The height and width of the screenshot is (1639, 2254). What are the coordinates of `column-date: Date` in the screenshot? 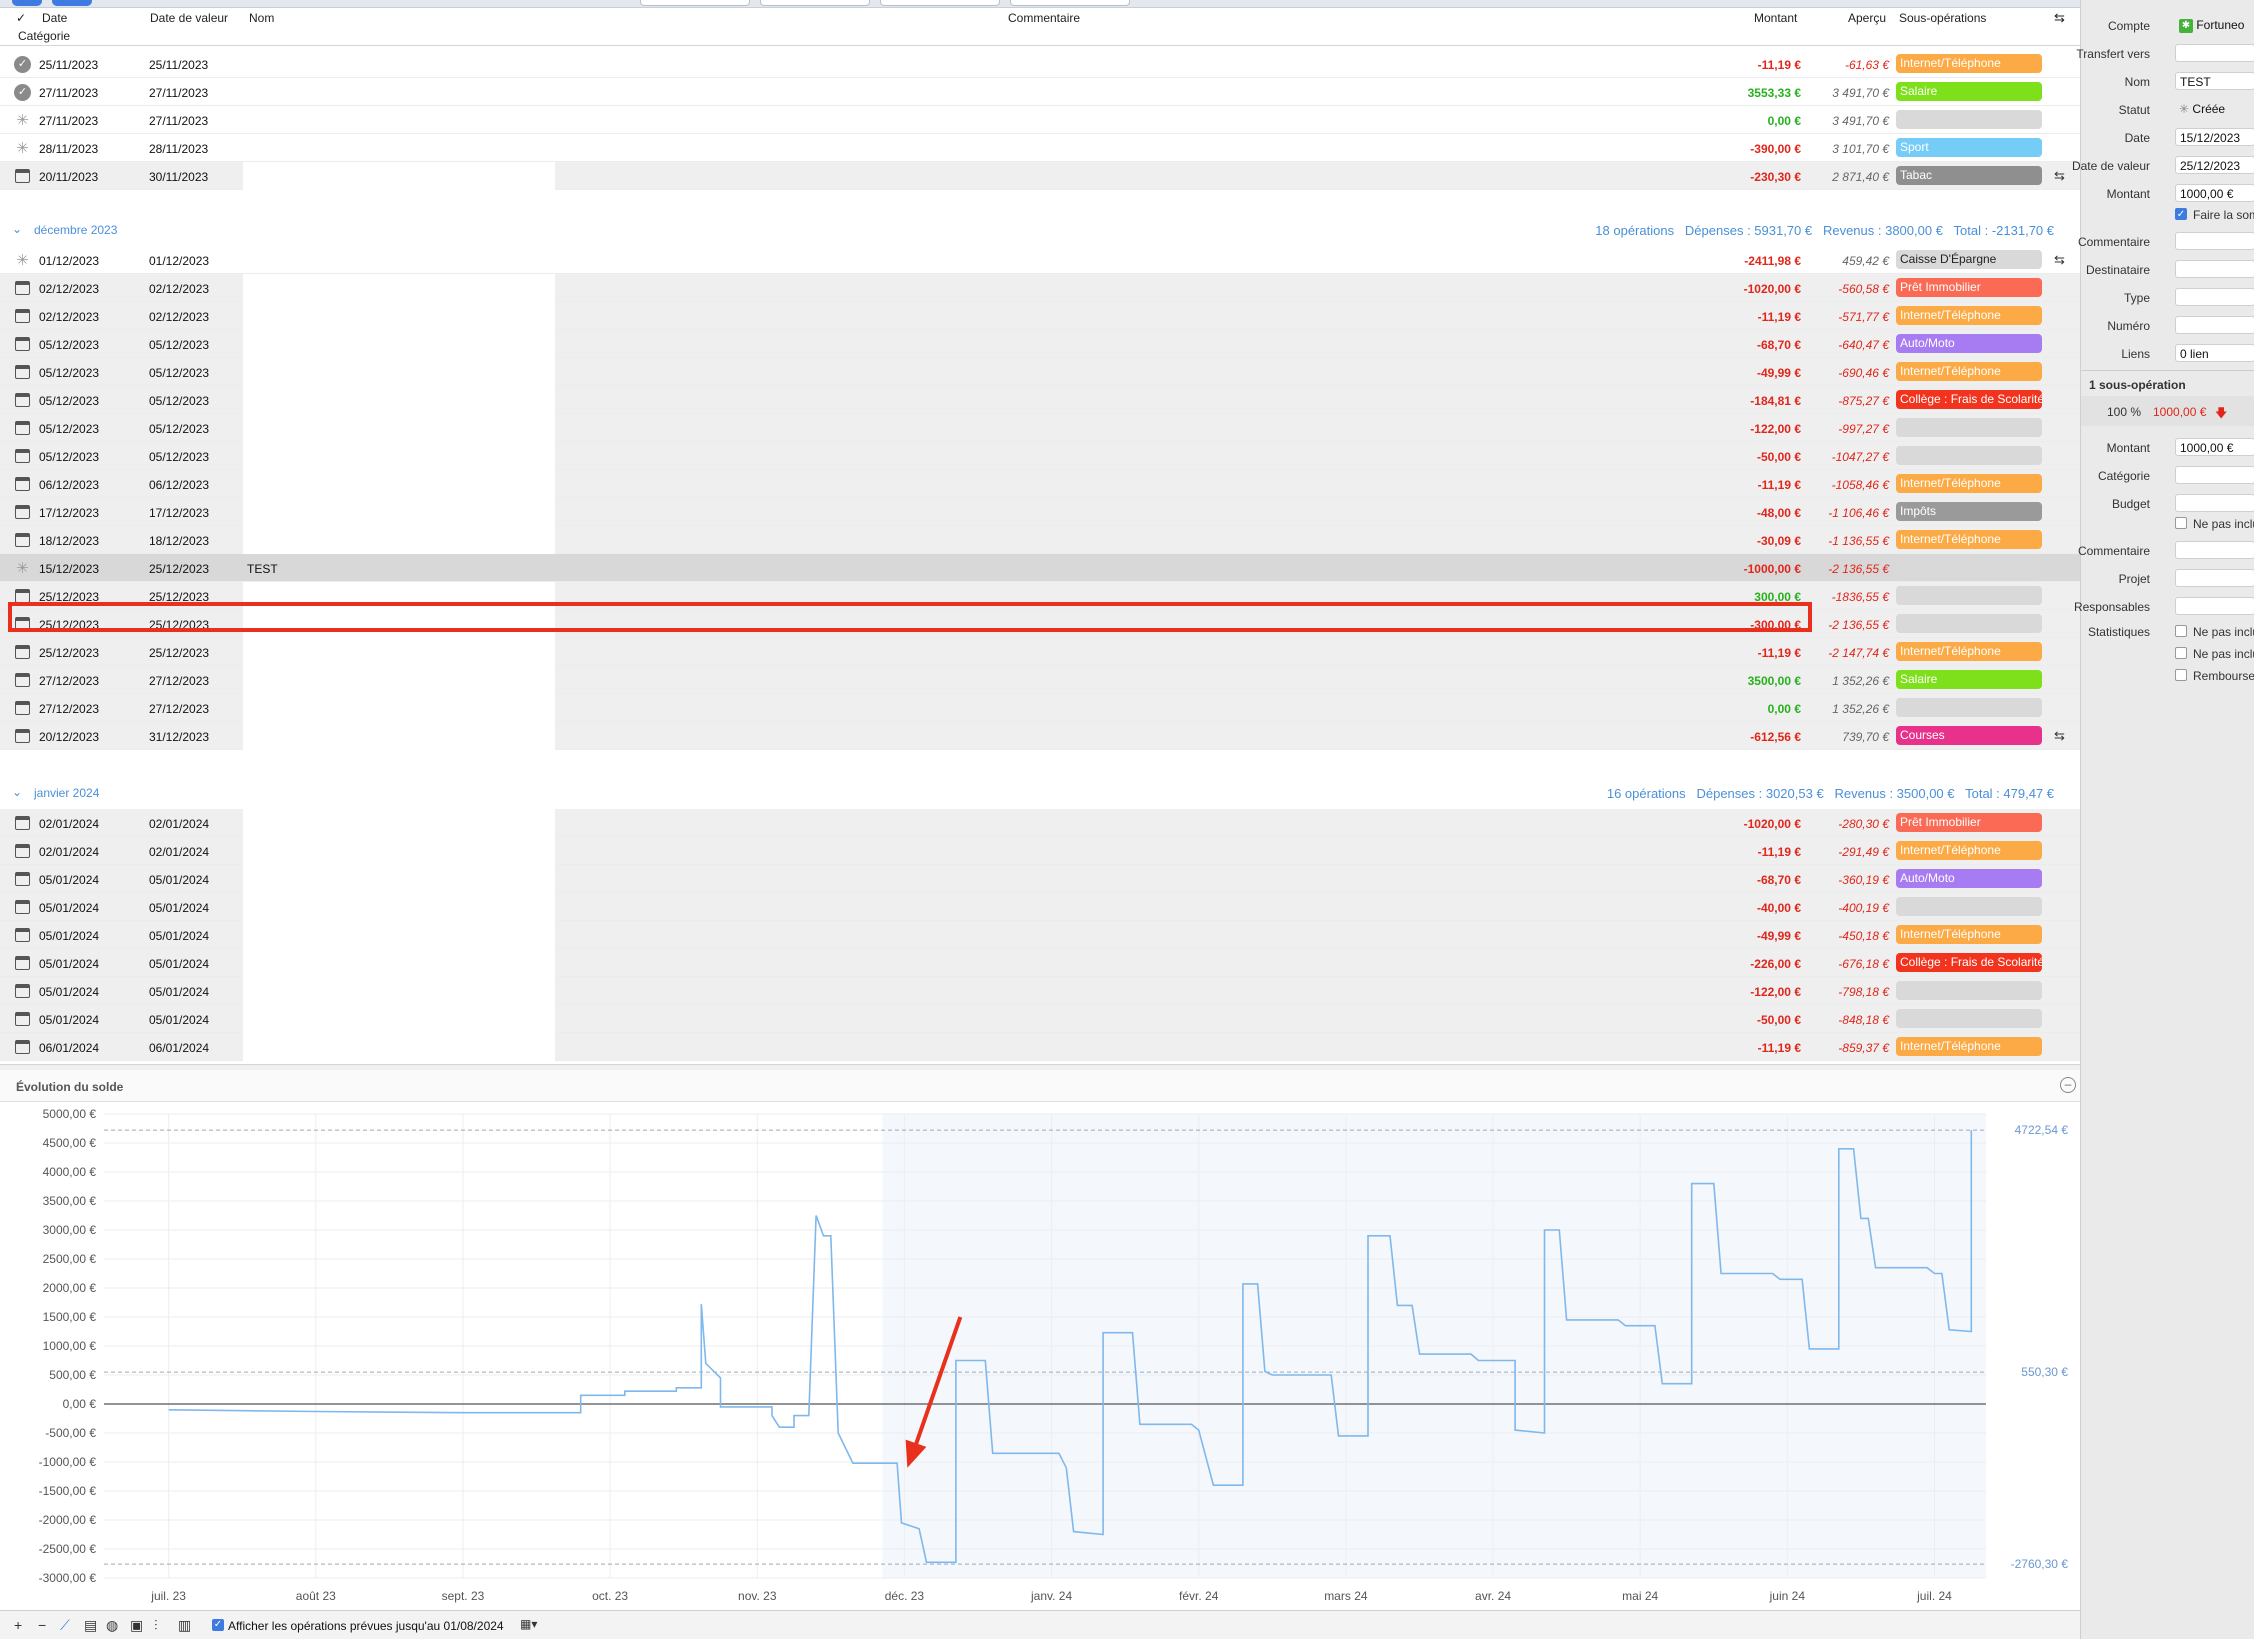 It's located at (54, 18).